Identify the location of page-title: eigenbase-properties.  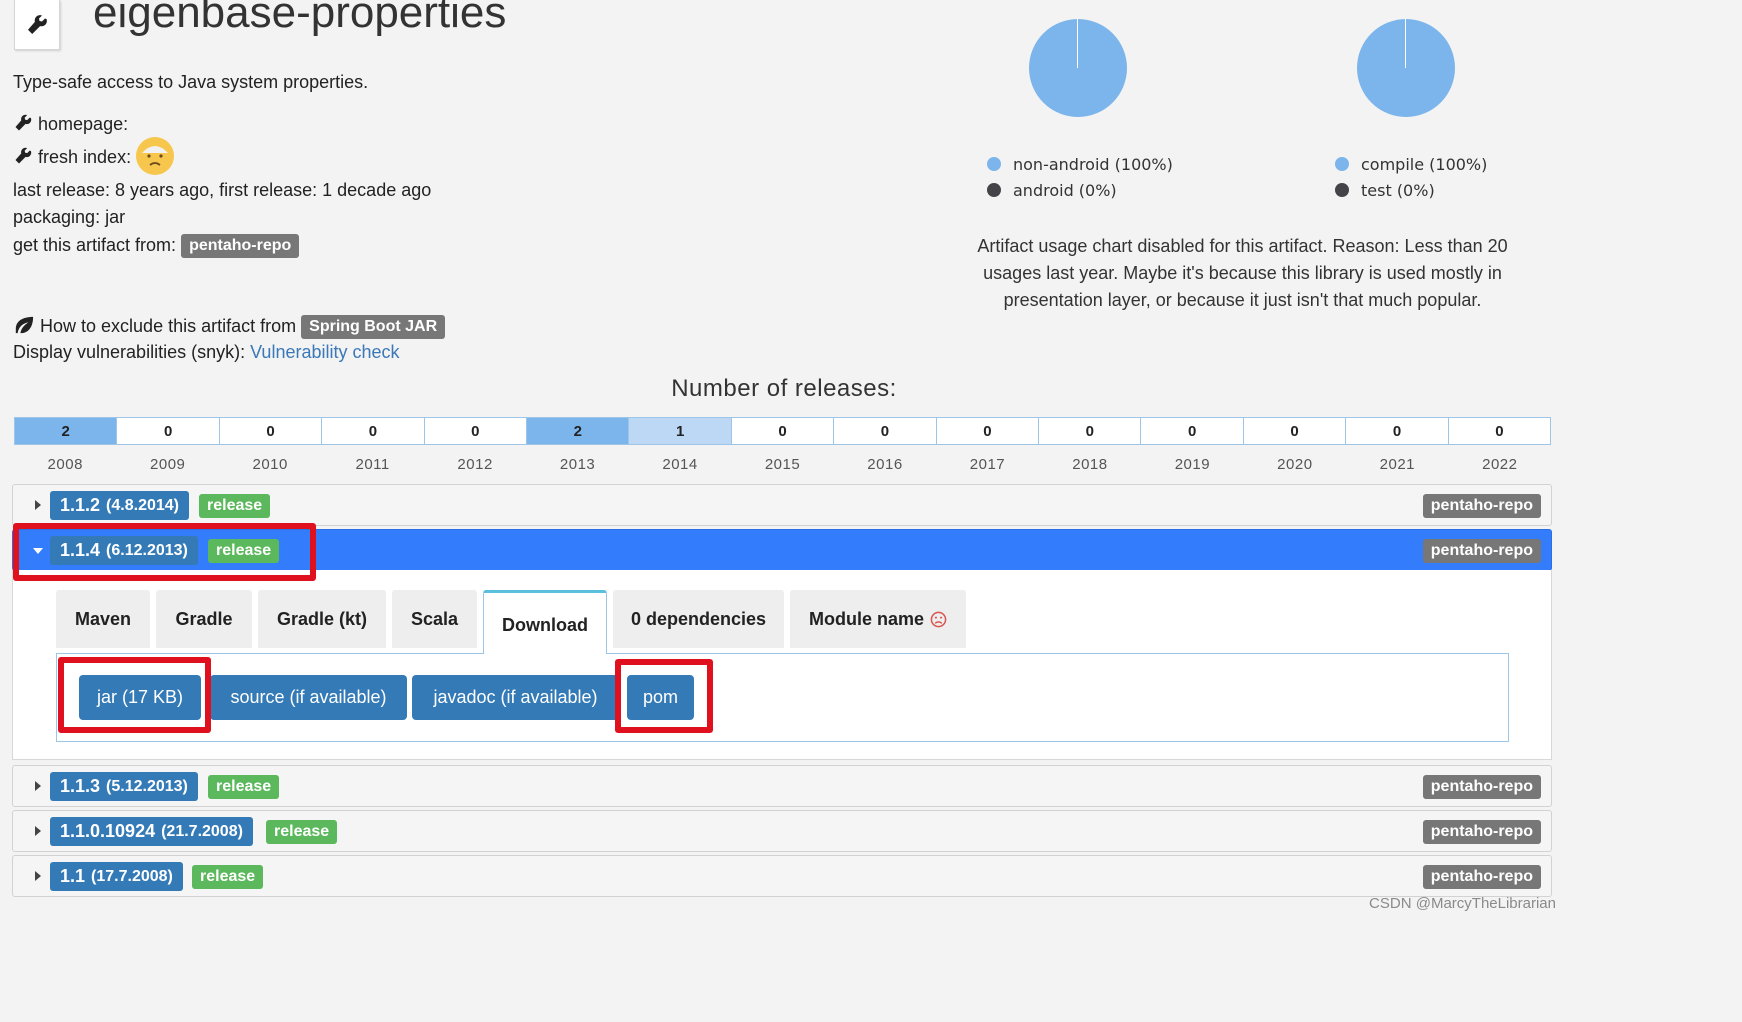
(300, 18).